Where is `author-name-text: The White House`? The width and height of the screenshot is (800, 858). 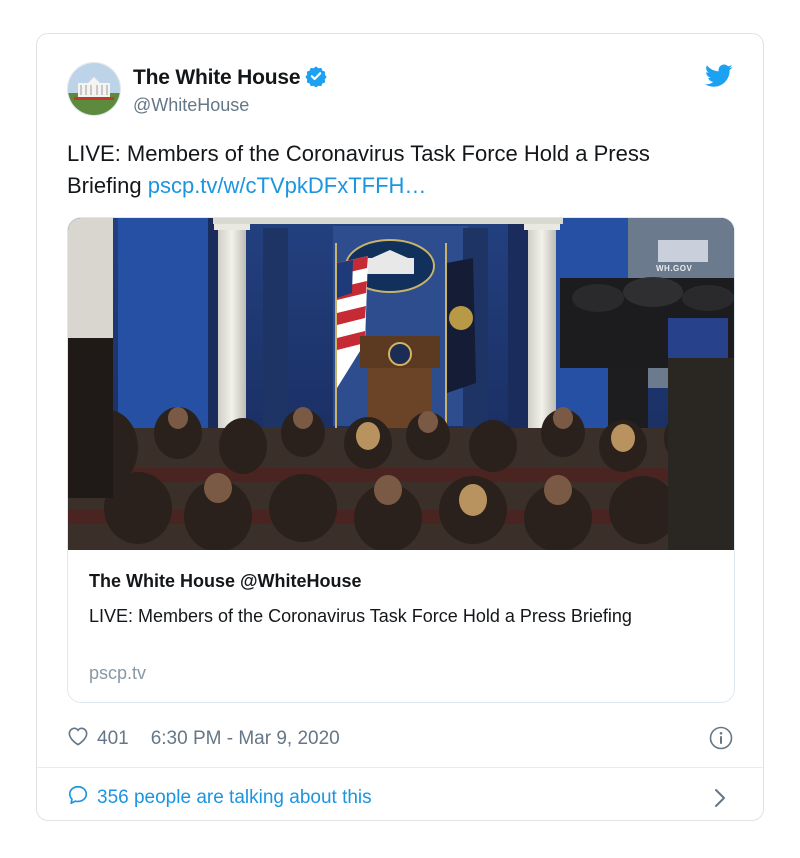
author-name-text: The White House is located at coordinates (217, 77).